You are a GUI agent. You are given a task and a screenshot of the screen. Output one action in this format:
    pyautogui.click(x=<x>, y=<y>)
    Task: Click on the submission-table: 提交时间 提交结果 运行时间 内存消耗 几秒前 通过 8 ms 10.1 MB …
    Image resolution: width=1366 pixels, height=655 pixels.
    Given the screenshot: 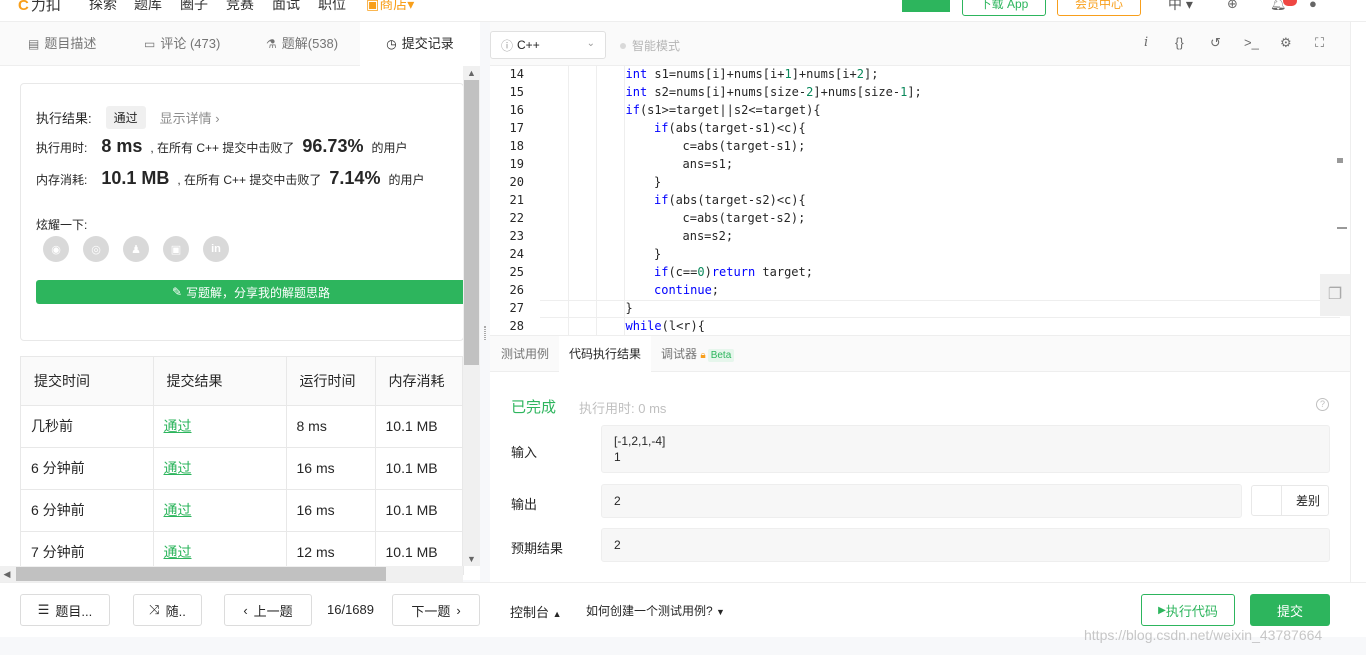 What is the action you would take?
    pyautogui.click(x=242, y=465)
    